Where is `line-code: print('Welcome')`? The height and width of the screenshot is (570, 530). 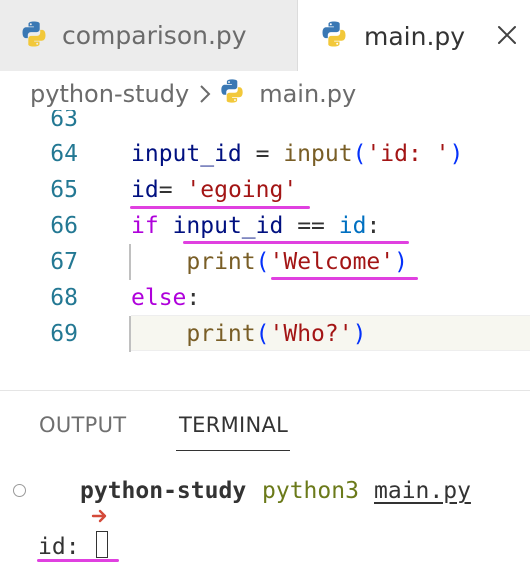 line-code: print('Welcome') is located at coordinates (269, 262).